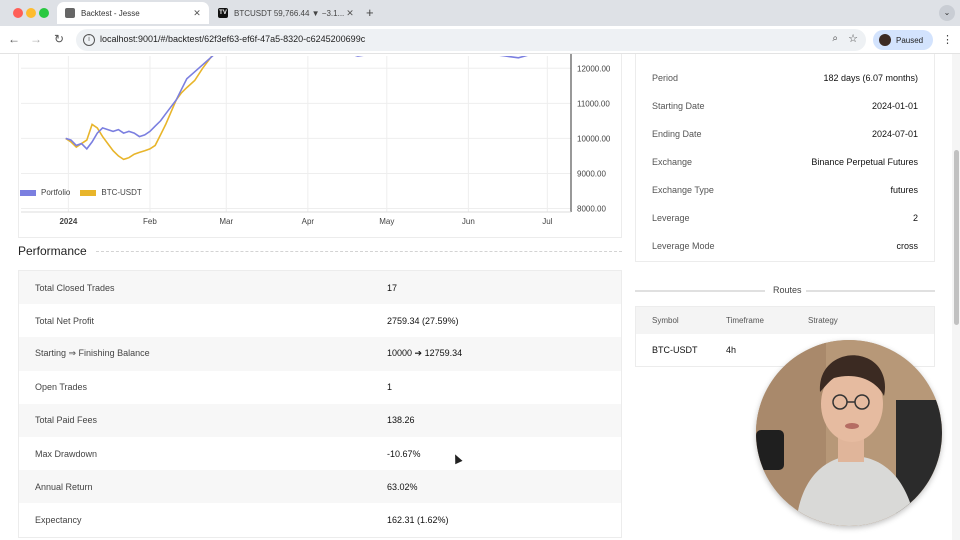 The height and width of the screenshot is (540, 960). Describe the element at coordinates (320, 420) in the screenshot. I see `table-row: Total Paid Fees 138.26` at that location.